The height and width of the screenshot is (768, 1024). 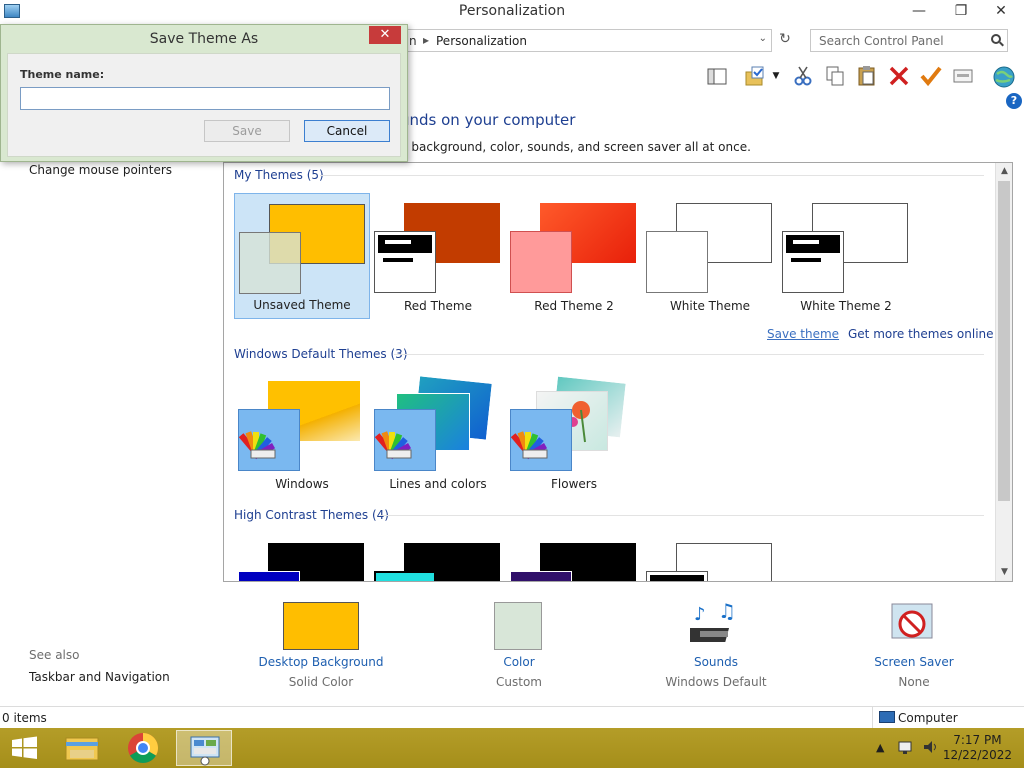 What do you see at coordinates (321, 662) in the screenshot?
I see `desktop-background-link: Desktop Background` at bounding box center [321, 662].